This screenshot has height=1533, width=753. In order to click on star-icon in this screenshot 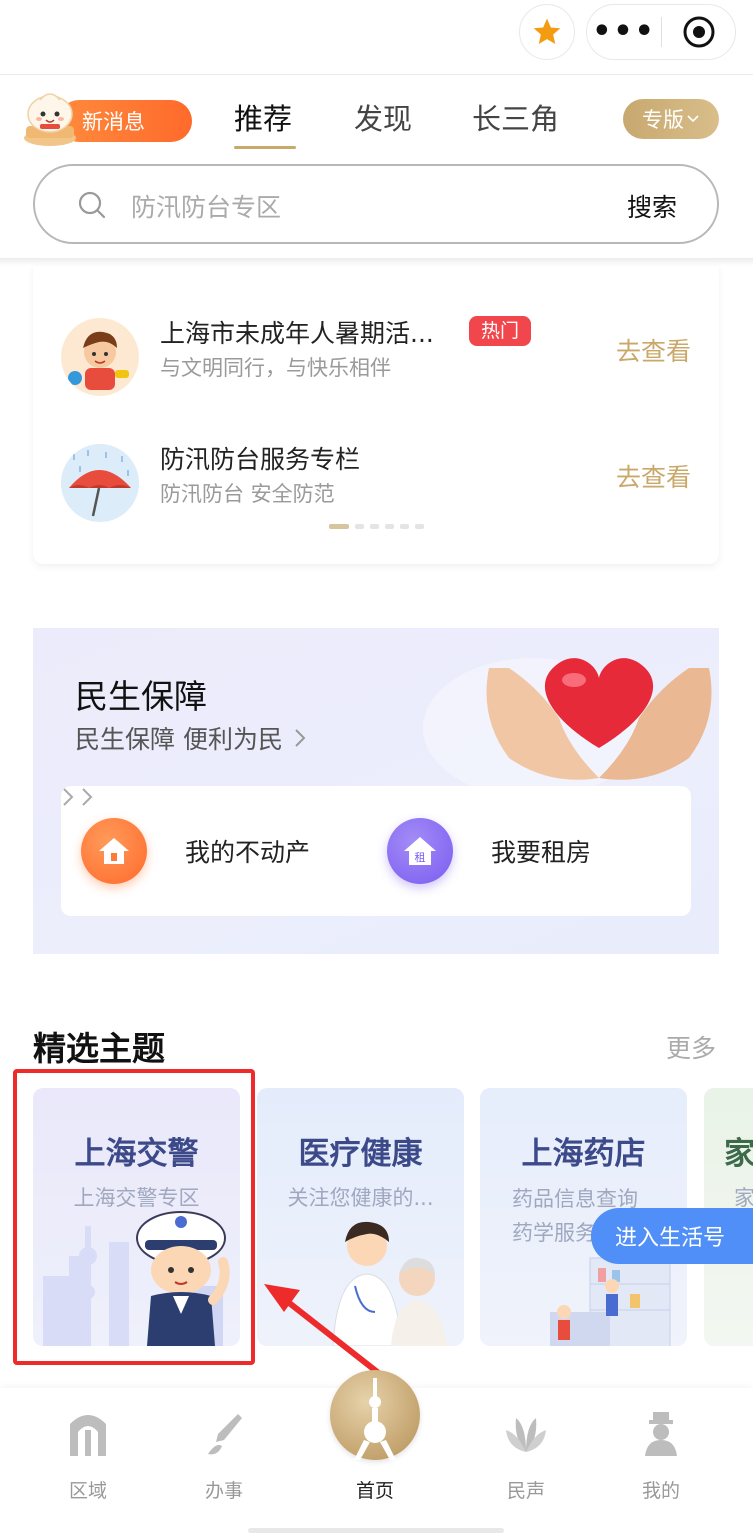, I will do `click(547, 31)`.